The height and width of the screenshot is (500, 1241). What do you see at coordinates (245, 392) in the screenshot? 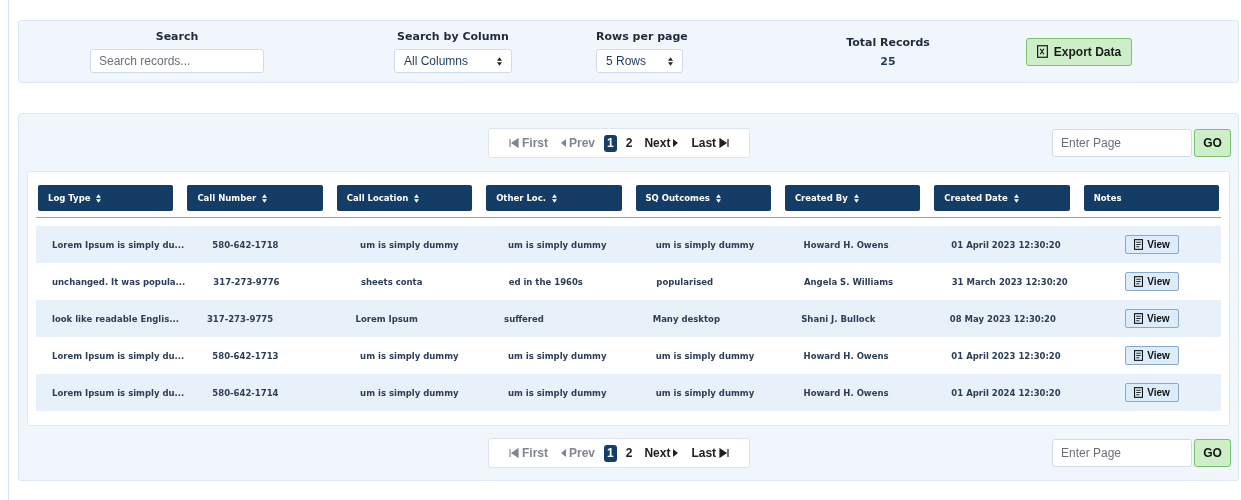
I see `table-cell-text: 580-642-1714` at bounding box center [245, 392].